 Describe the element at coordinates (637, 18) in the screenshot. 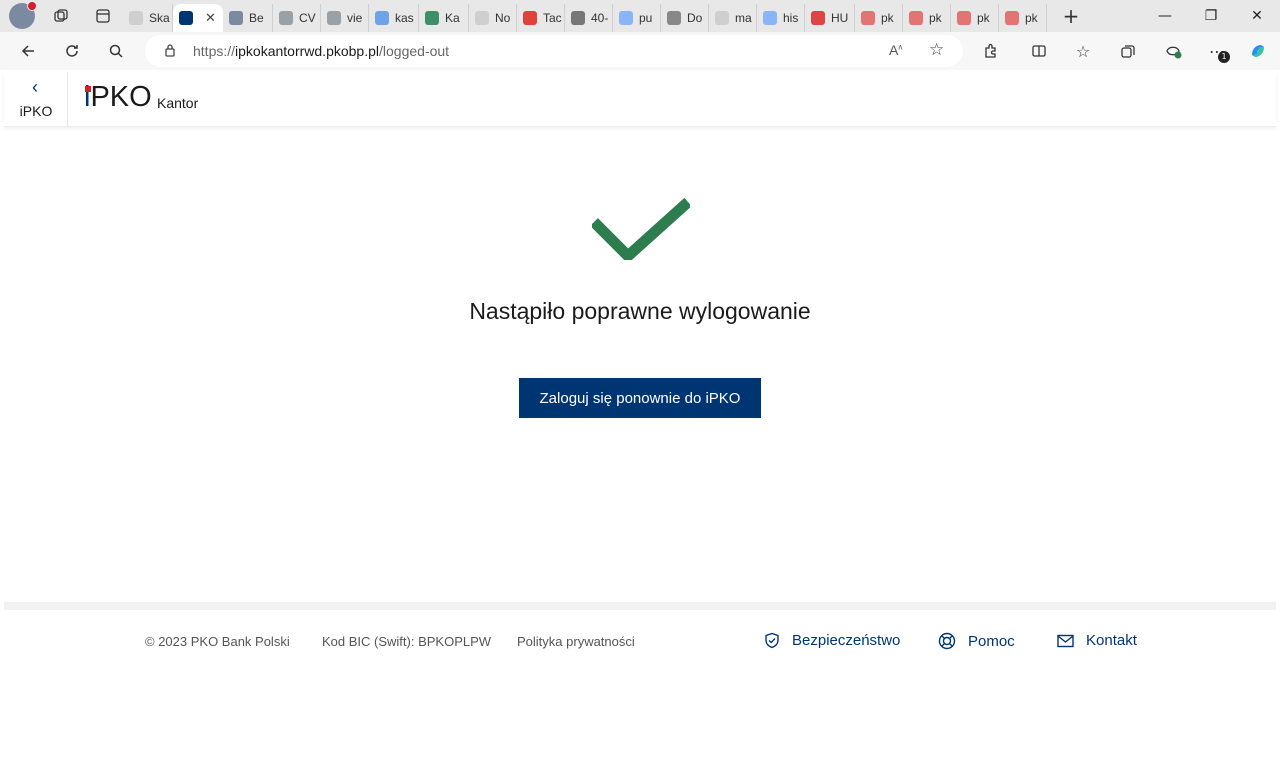

I see `browser-tab: pu` at that location.